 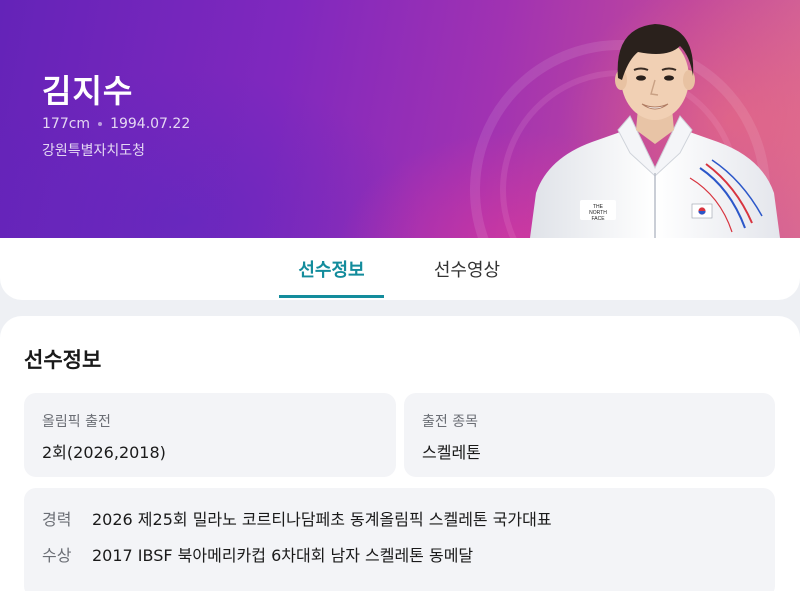 I want to click on svg-text: FACE, so click(x=598, y=219).